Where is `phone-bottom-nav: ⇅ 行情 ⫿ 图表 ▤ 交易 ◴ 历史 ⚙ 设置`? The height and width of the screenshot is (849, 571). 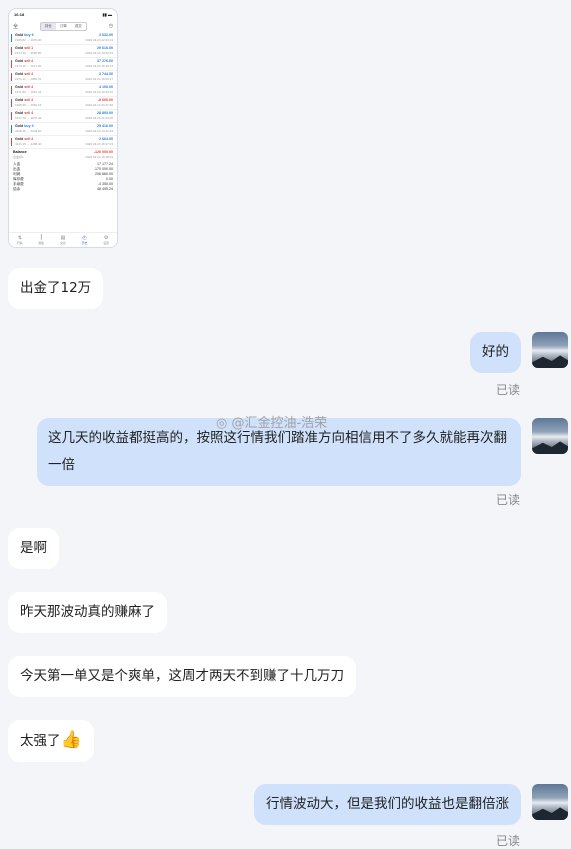 phone-bottom-nav: ⇅ 行情 ⫿ 图表 ▤ 交易 ◴ 历史 ⚙ 设置 is located at coordinates (63, 239).